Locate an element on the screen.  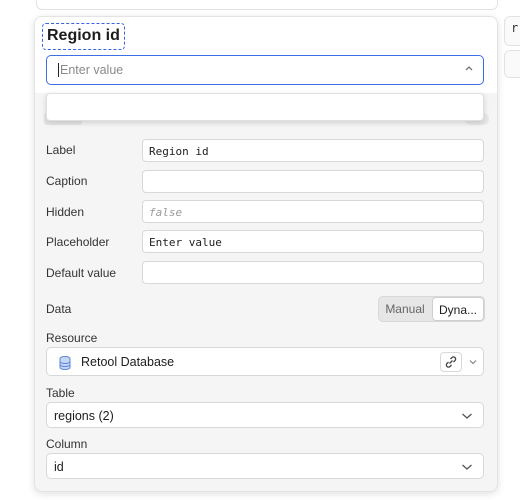
previous-card is located at coordinates (267, 5).